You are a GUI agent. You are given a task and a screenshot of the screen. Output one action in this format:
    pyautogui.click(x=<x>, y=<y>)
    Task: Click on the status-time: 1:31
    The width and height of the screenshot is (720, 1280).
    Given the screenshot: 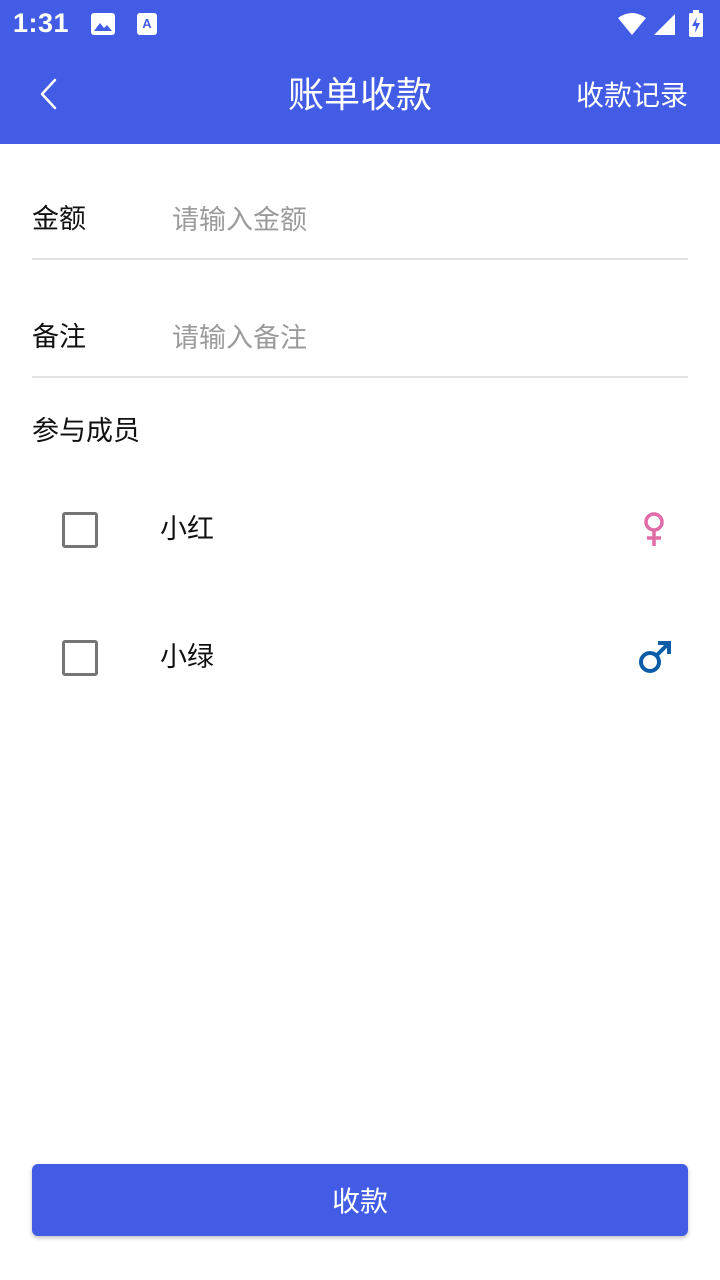 What is the action you would take?
    pyautogui.click(x=41, y=23)
    